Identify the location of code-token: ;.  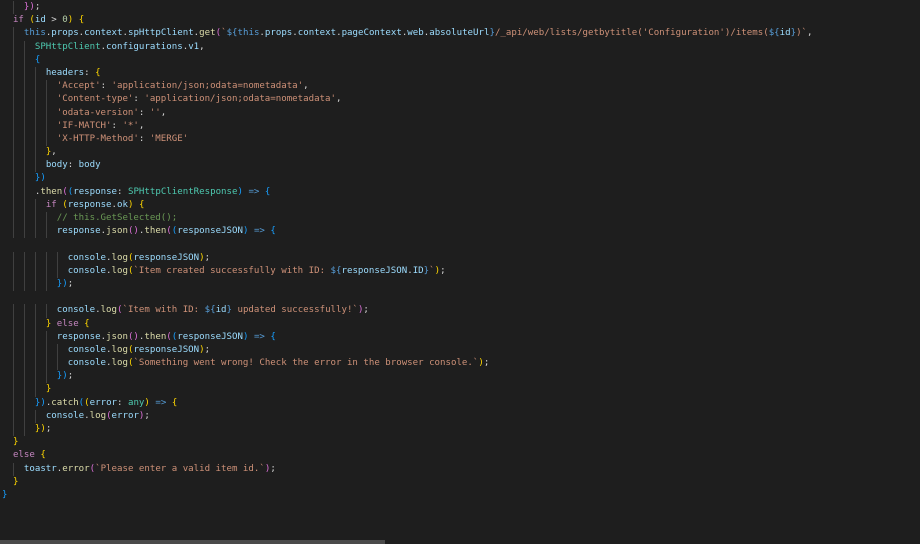
(207, 349).